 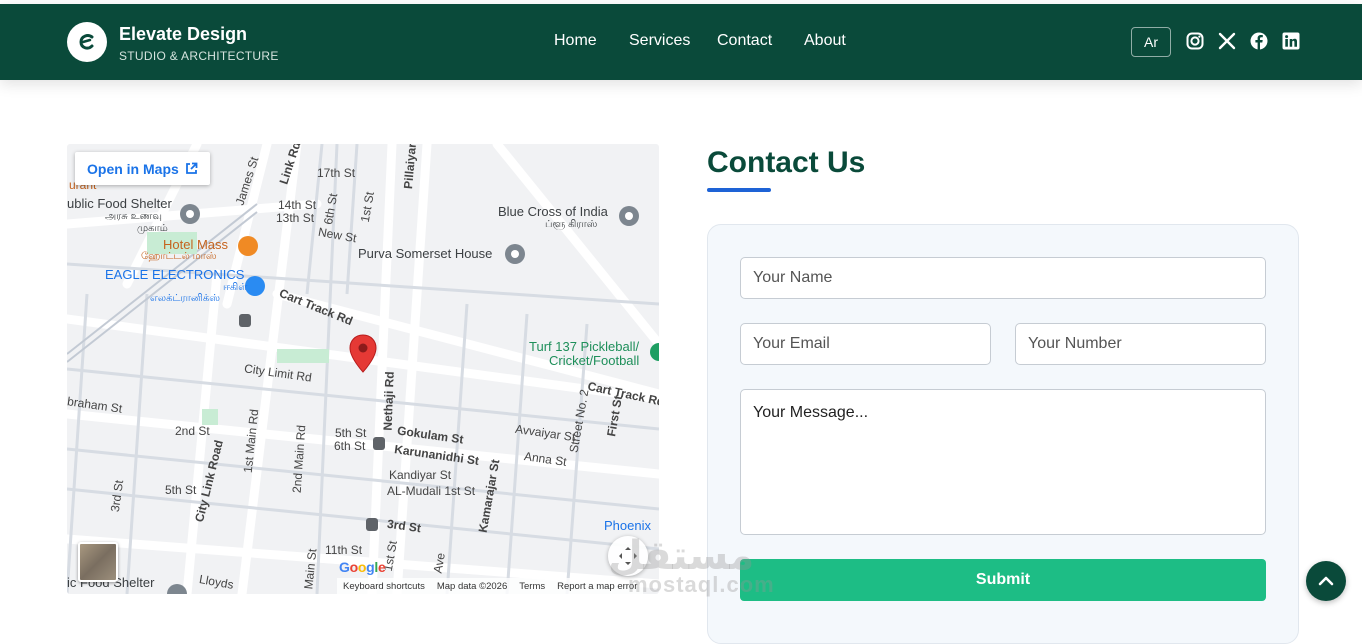 What do you see at coordinates (185, 298) in the screenshot?
I see `map-place-label: எலக்ட்ரானிக்ஸ்` at bounding box center [185, 298].